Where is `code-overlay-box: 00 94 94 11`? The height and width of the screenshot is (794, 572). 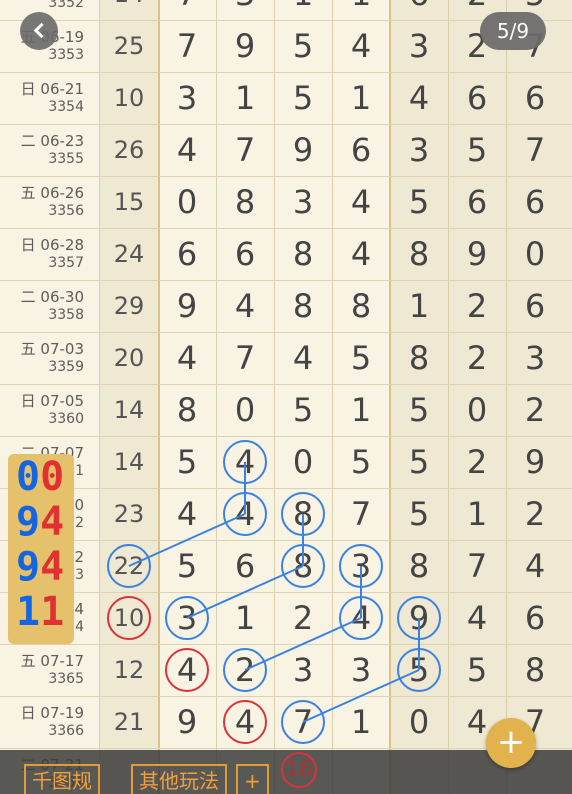
code-overlay-box: 00 94 94 11 is located at coordinates (41, 549).